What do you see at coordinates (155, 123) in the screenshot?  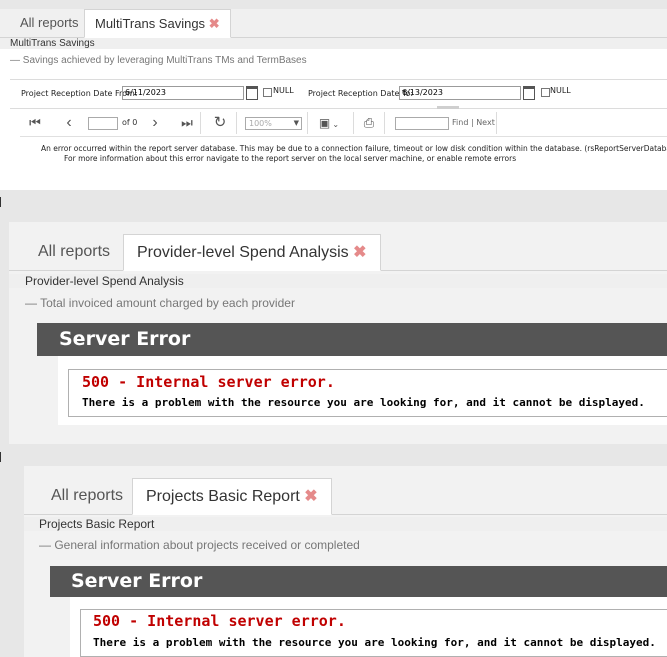 I see `next-page-icon: ›` at bounding box center [155, 123].